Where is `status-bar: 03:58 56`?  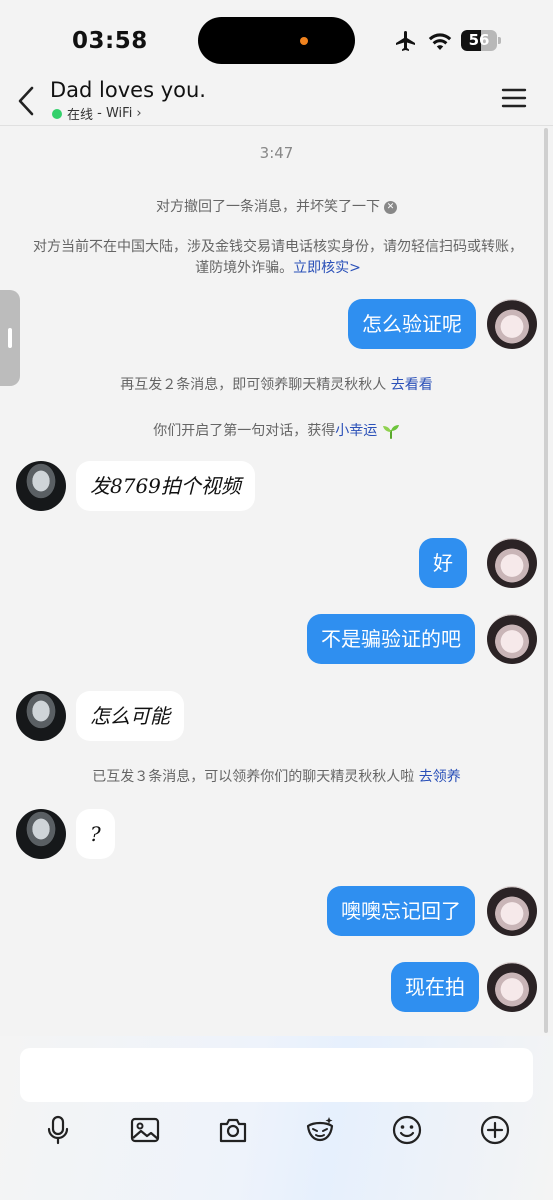
status-bar: 03:58 56 is located at coordinates (276, 39).